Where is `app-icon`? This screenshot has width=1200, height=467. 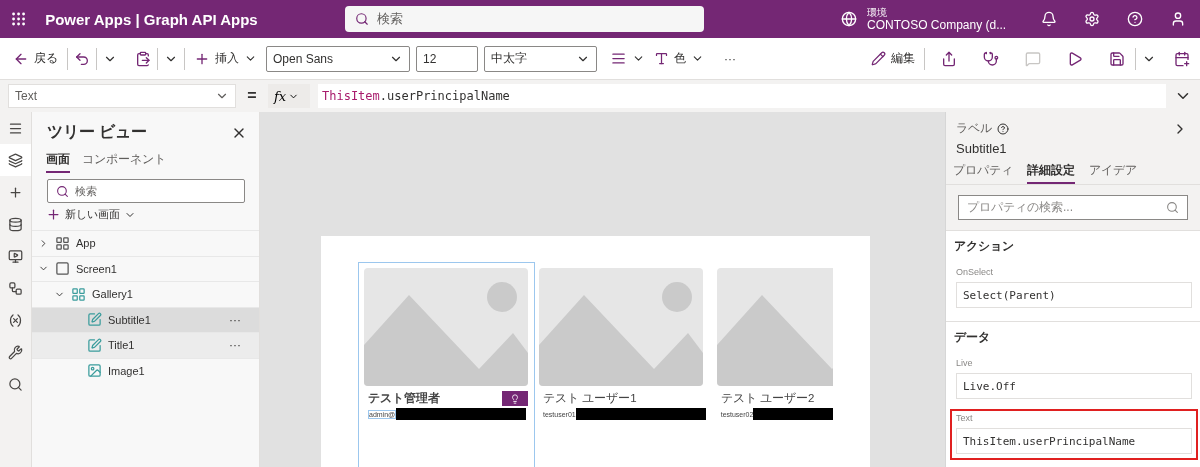
app-icon is located at coordinates (62, 243).